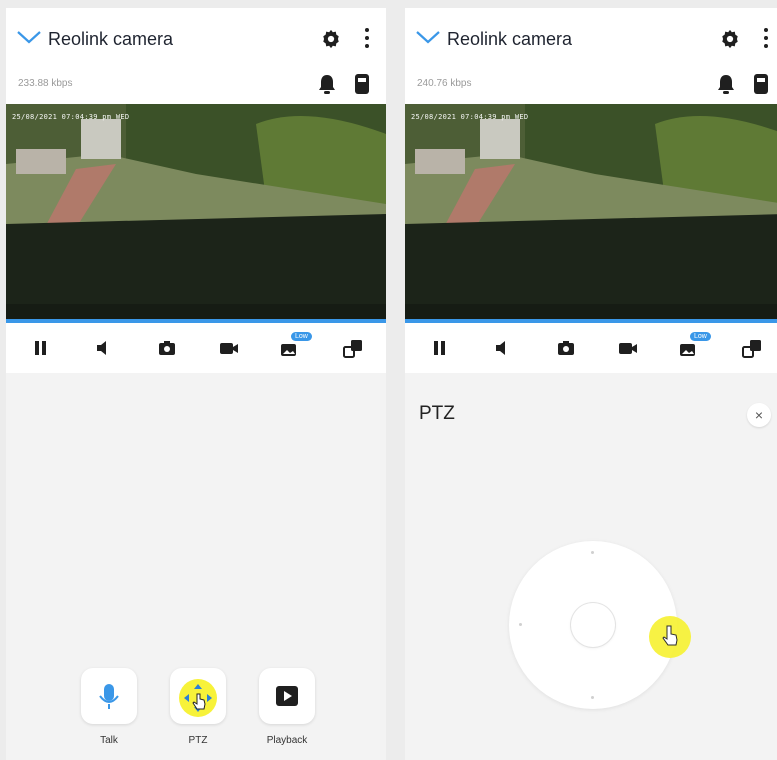  I want to click on up-indicator-icon, so click(592, 552).